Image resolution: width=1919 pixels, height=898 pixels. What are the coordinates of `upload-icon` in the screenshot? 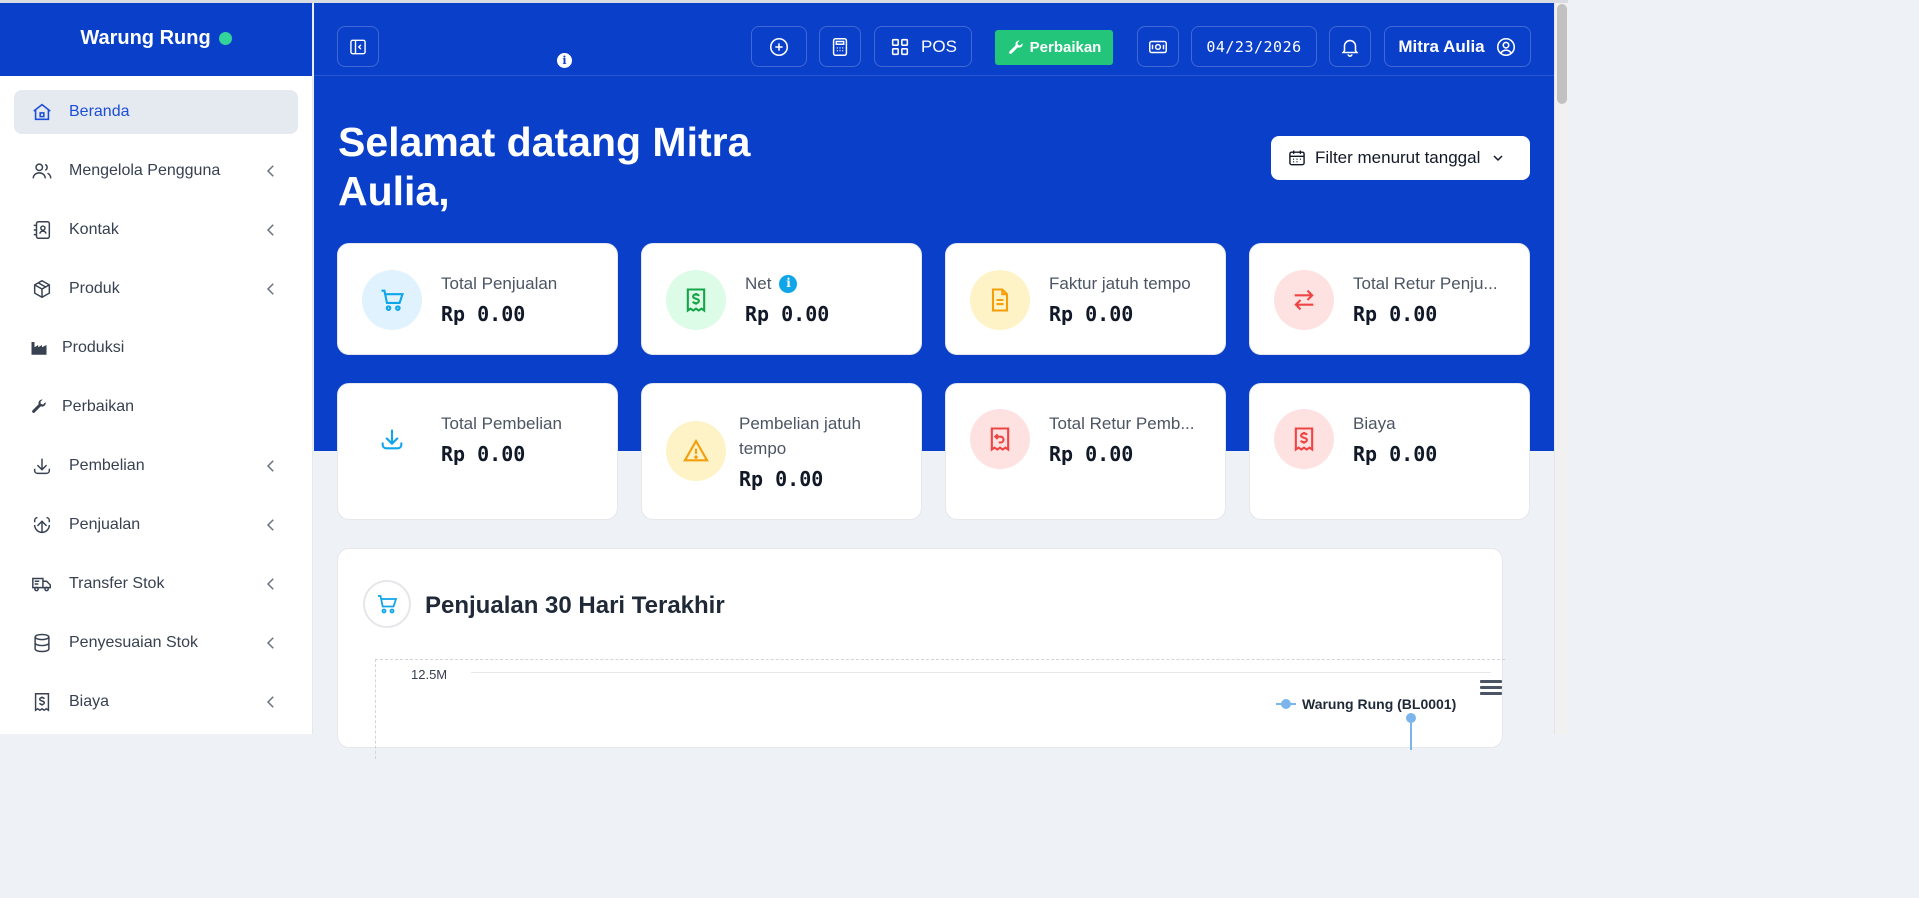 It's located at (42, 525).